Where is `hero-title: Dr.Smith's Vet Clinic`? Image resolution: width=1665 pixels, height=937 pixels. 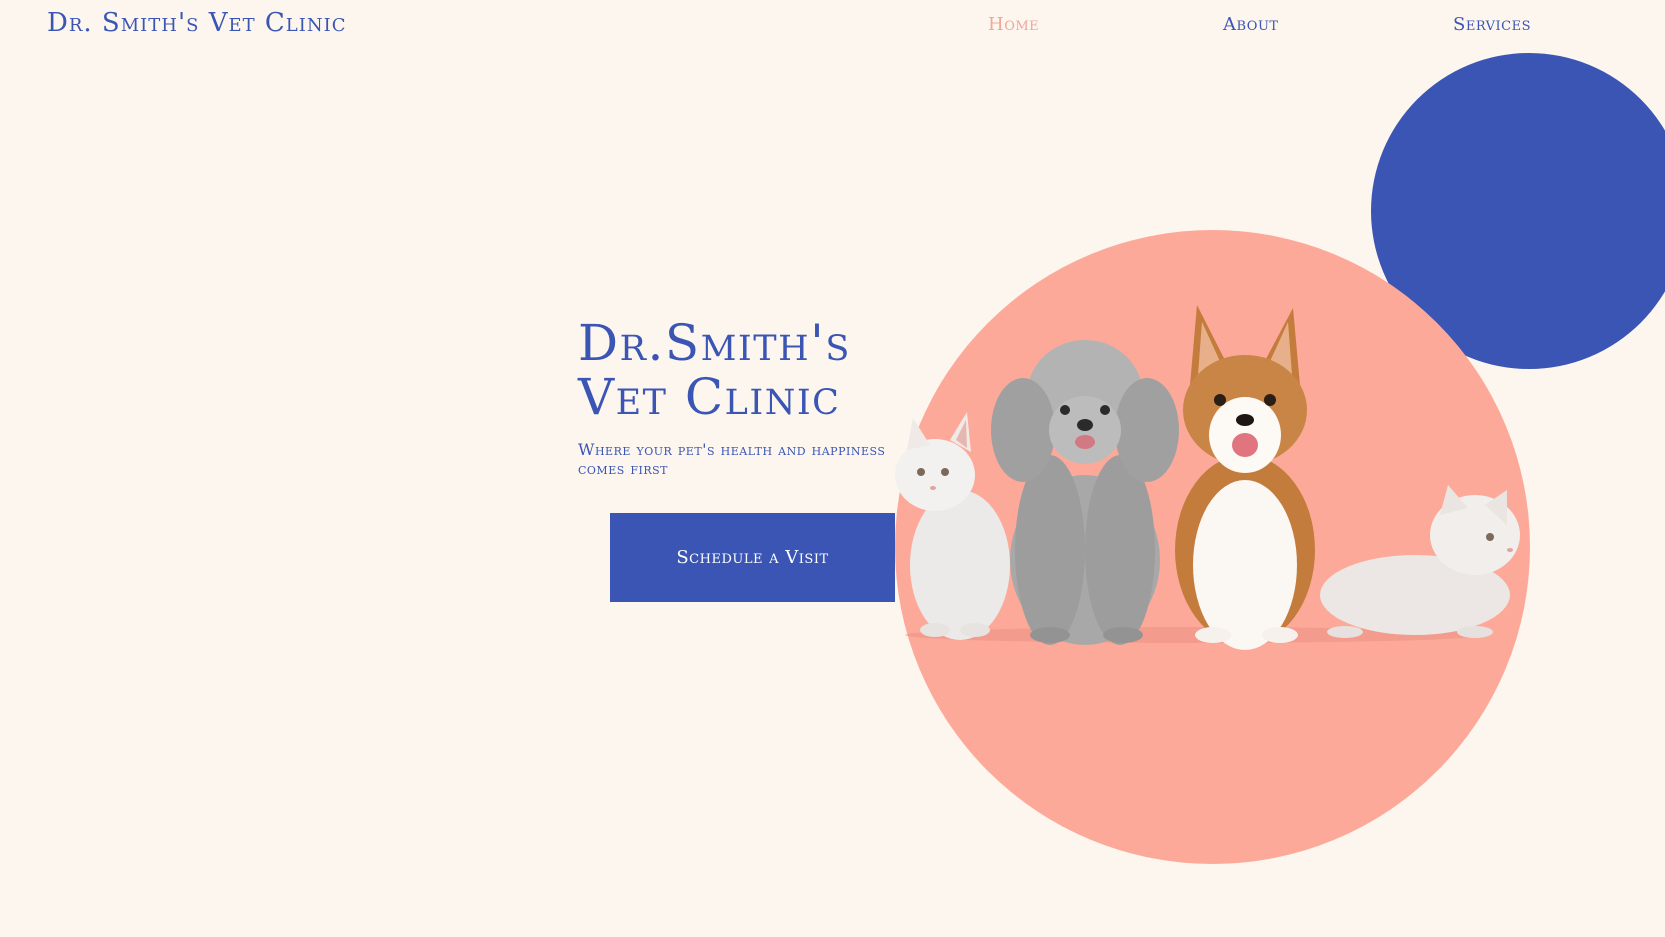
hero-title: Dr.Smith's Vet Clinic is located at coordinates (714, 370).